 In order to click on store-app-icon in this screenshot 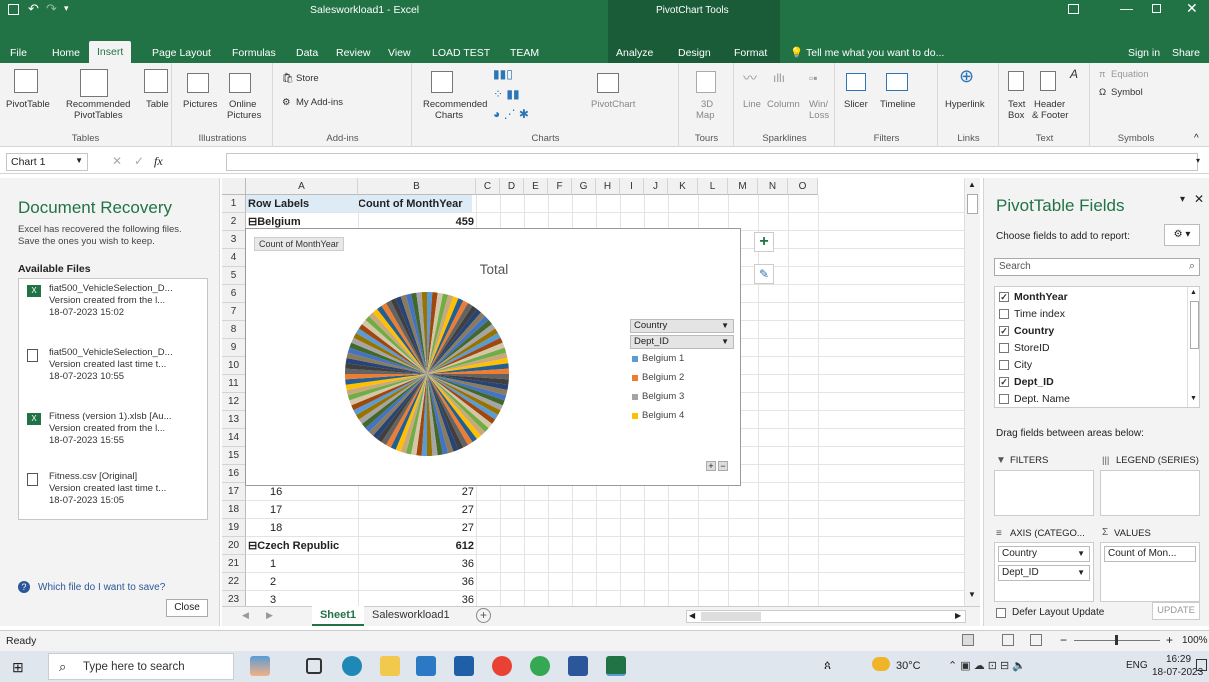, I will do `click(426, 666)`.